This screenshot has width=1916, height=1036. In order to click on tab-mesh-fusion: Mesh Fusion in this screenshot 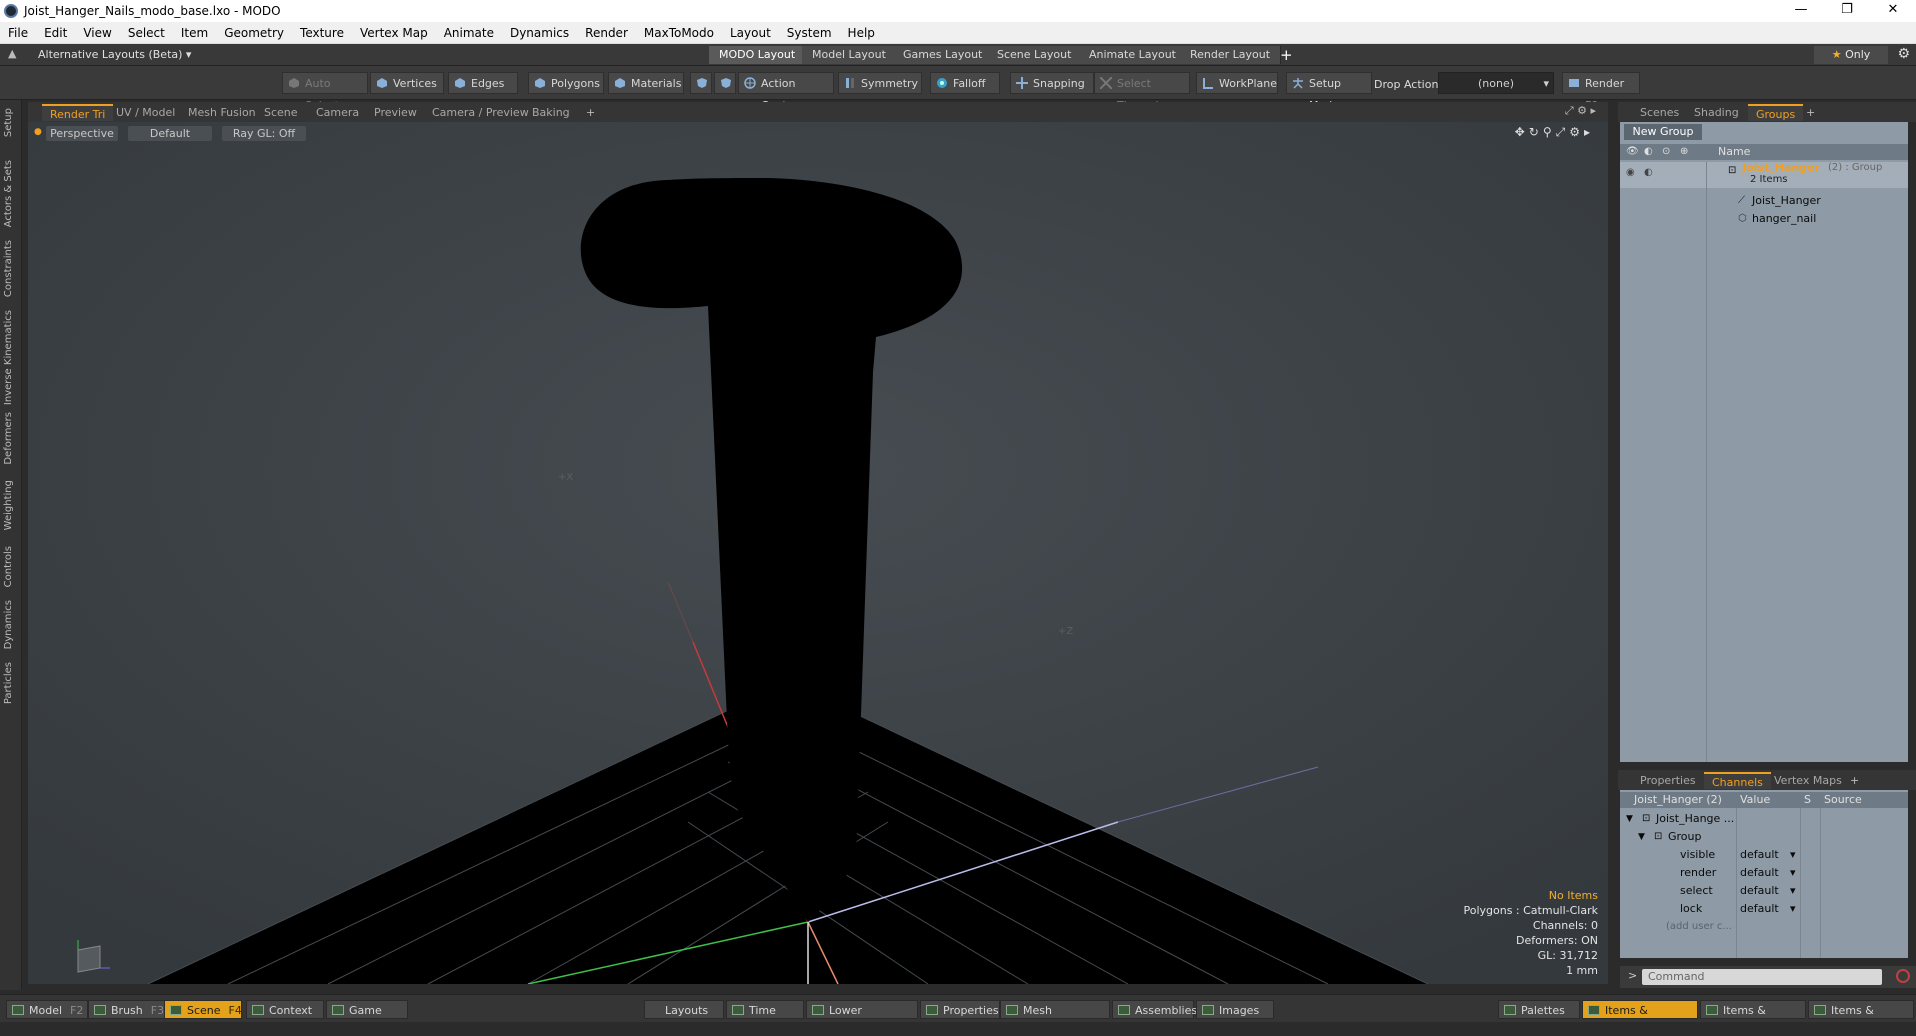, I will do `click(222, 112)`.